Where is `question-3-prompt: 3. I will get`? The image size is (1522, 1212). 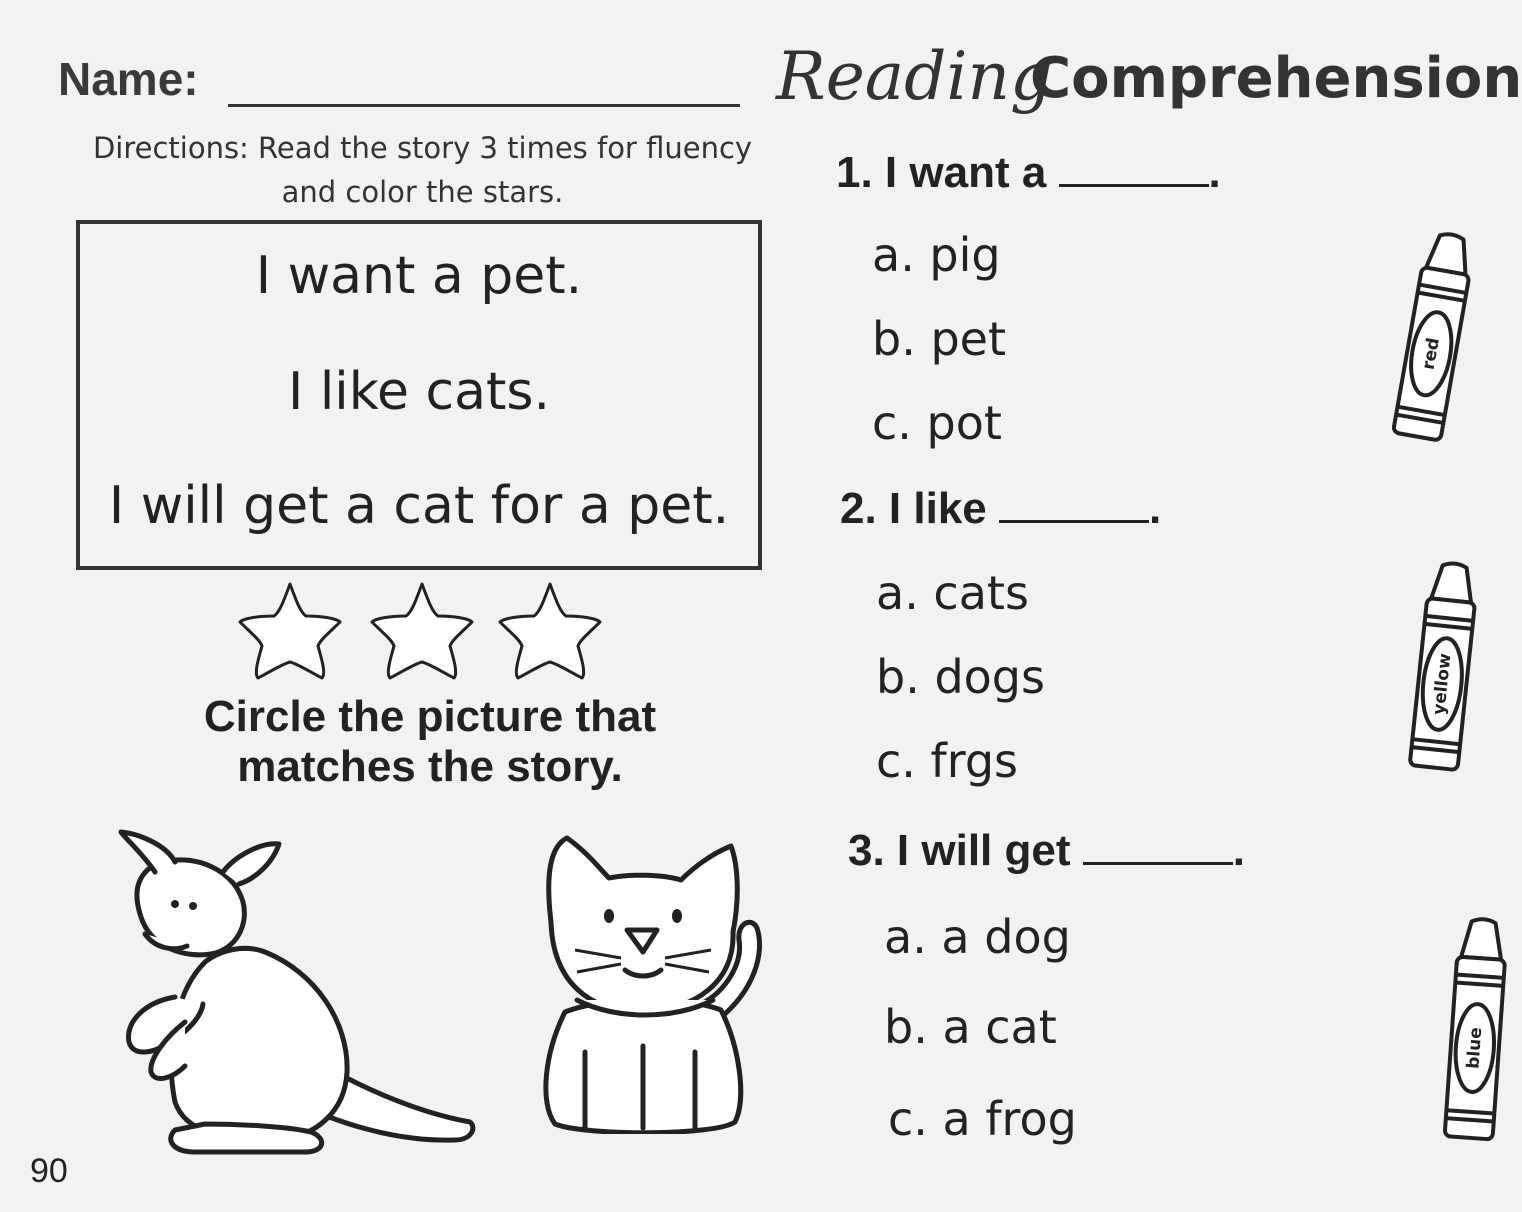 question-3-prompt: 3. I will get is located at coordinates (959, 850).